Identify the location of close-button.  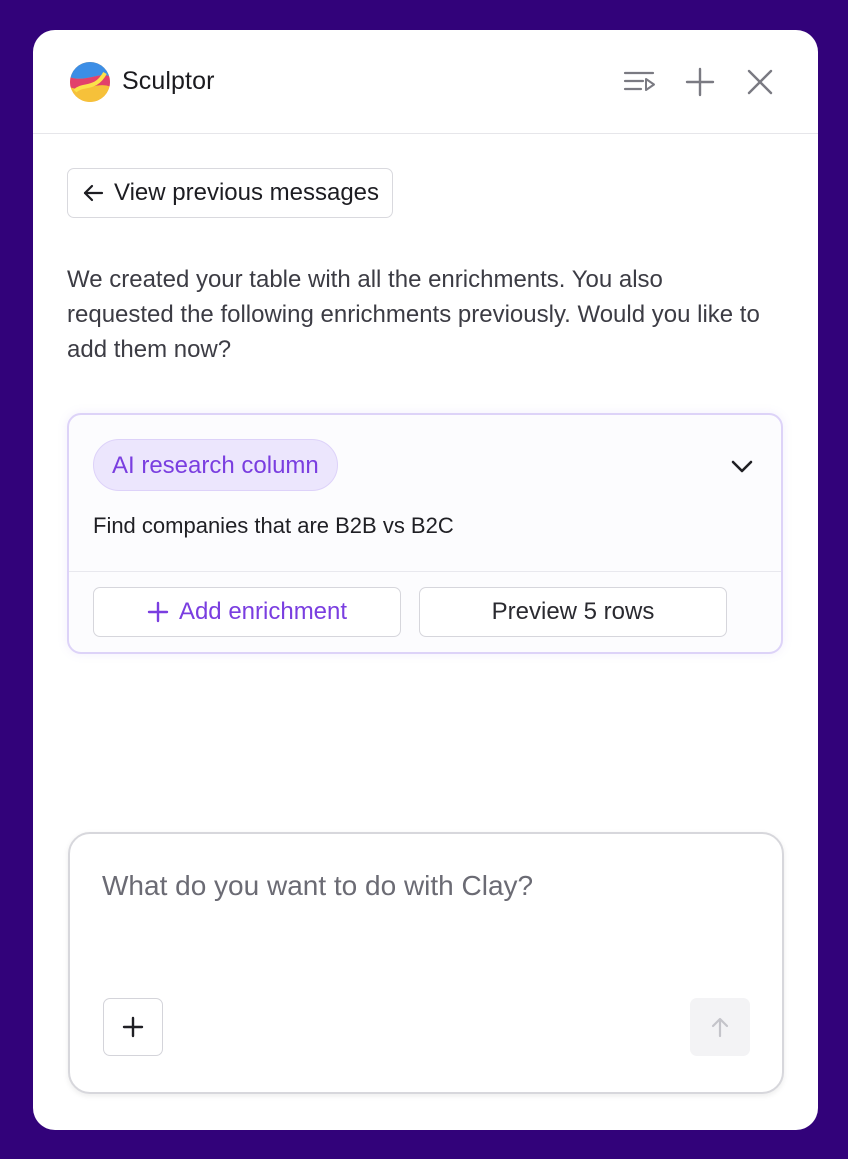
(760, 82).